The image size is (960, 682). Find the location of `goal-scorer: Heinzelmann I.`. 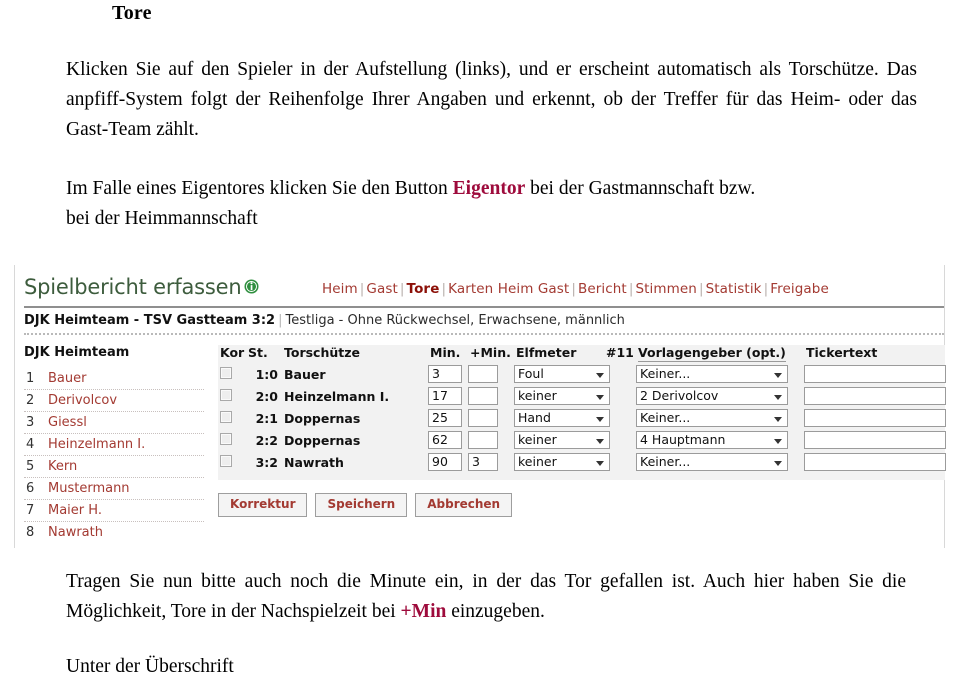

goal-scorer: Heinzelmann I. is located at coordinates (337, 396).